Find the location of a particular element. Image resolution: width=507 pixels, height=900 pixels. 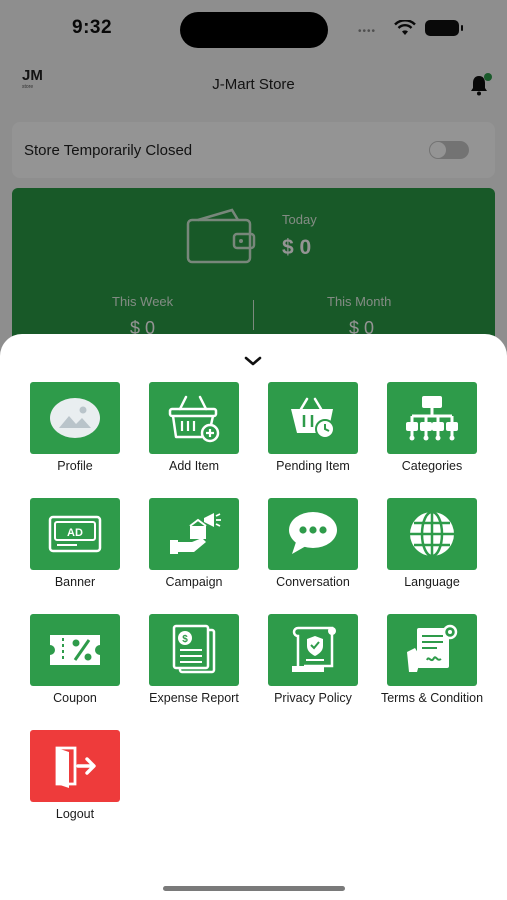

basket-add-icon is located at coordinates (194, 419).